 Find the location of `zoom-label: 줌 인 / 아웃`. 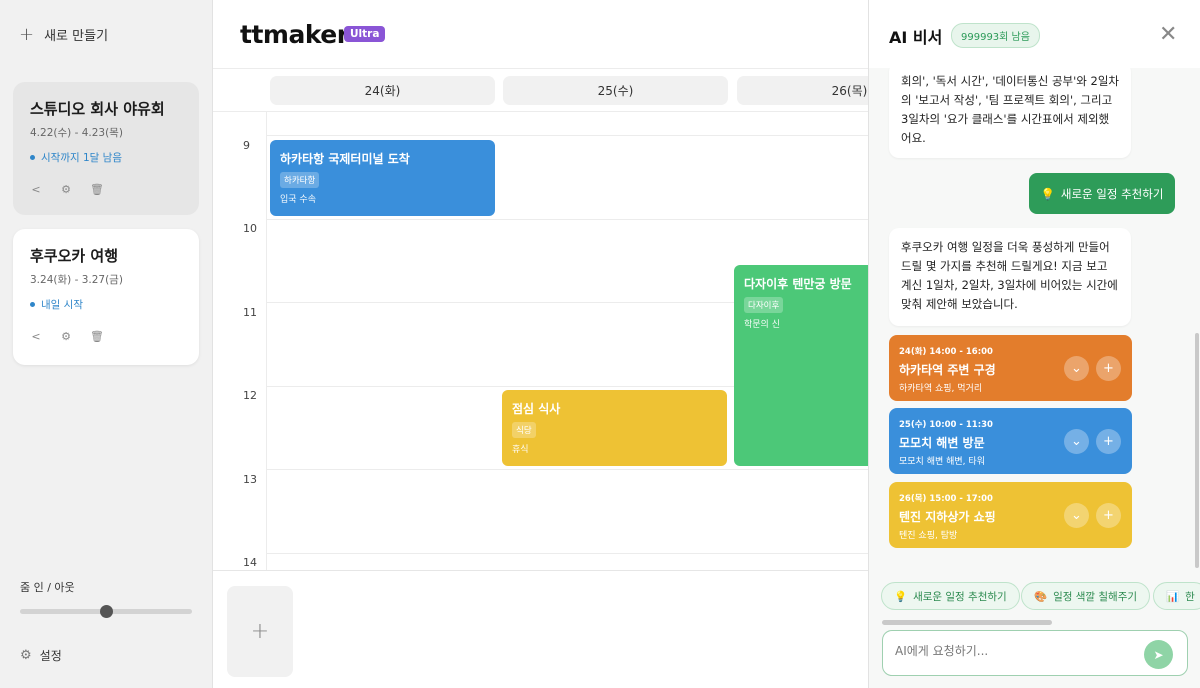

zoom-label: 줌 인 / 아웃 is located at coordinates (47, 587).